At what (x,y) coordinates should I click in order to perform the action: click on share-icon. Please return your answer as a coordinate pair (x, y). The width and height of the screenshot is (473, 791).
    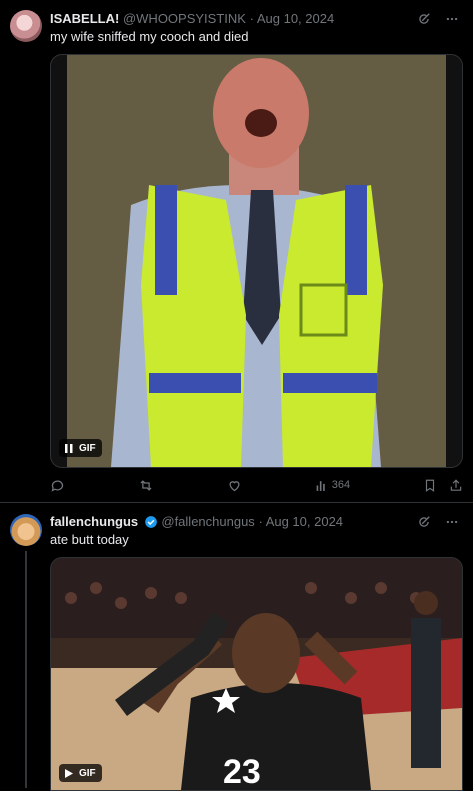
    Looking at the image, I should click on (456, 484).